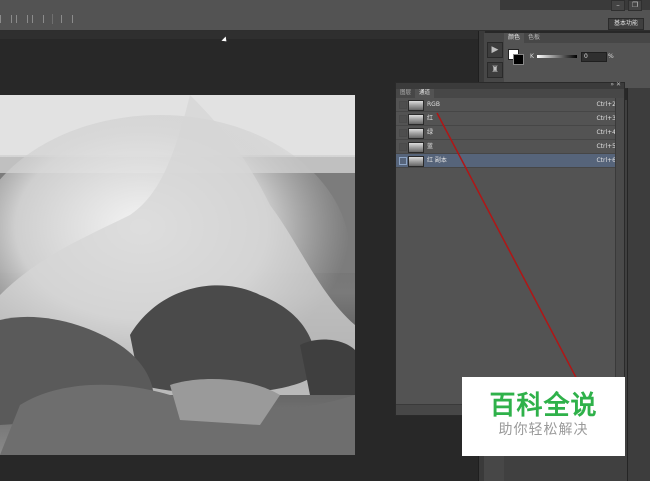 This screenshot has height=481, width=650. Describe the element at coordinates (508, 249) in the screenshot. I see `red-annotation-line` at that location.